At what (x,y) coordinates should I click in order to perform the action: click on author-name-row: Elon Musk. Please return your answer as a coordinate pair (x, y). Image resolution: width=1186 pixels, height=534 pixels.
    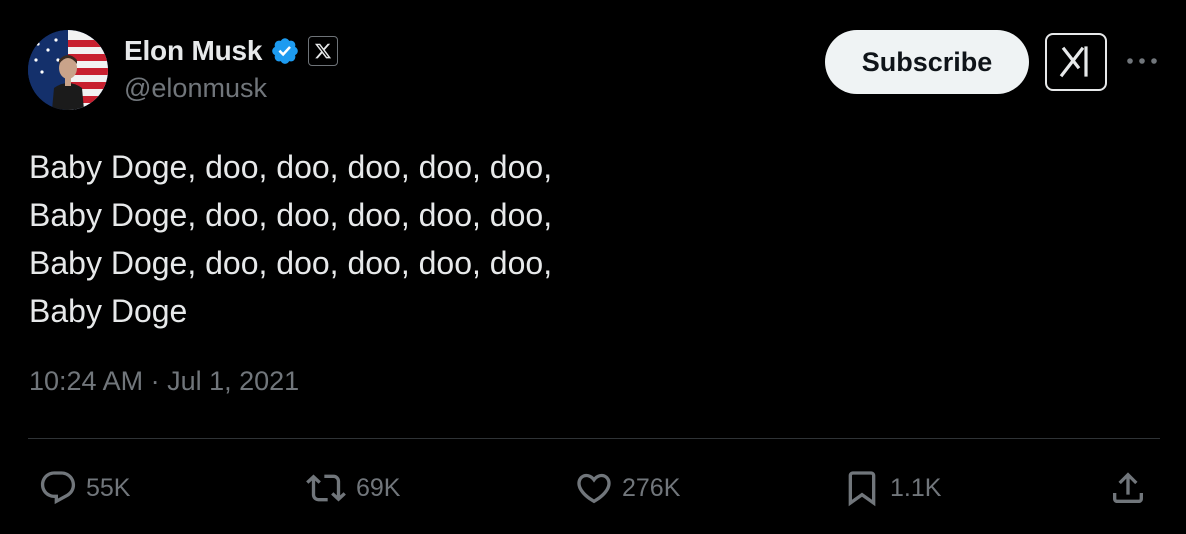
    Looking at the image, I should click on (231, 51).